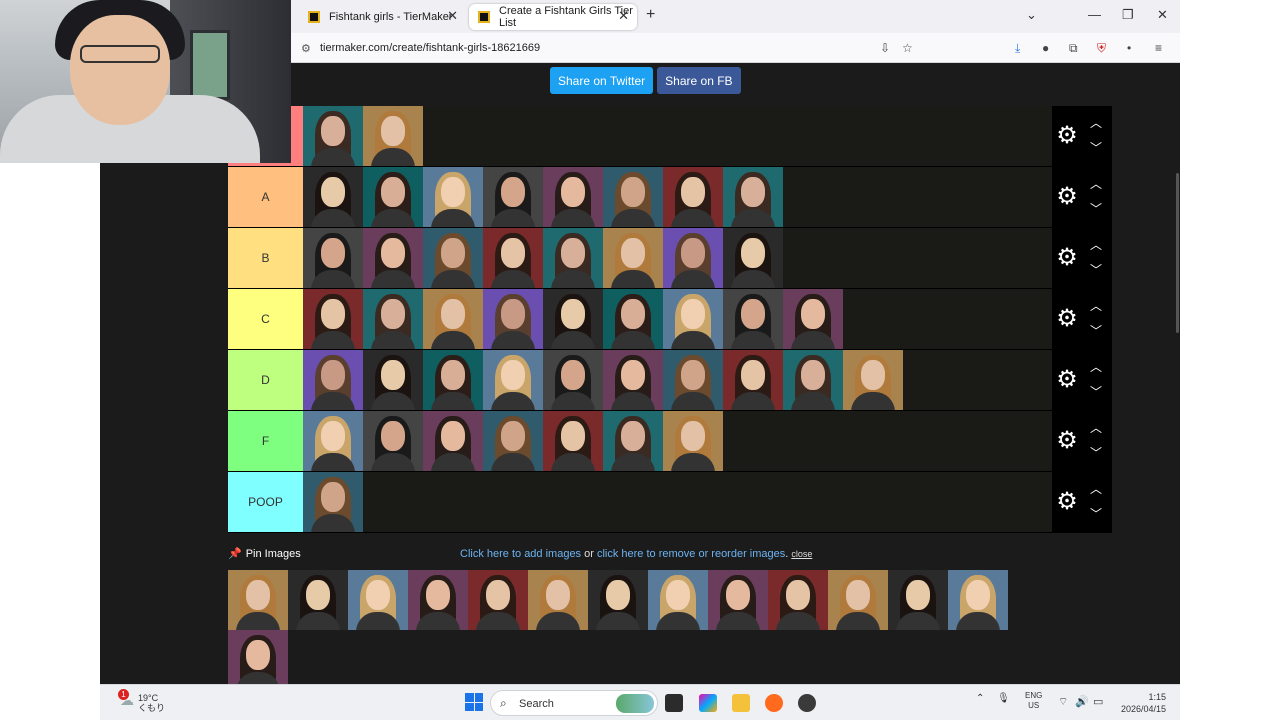 Image resolution: width=1280 pixels, height=720 pixels. What do you see at coordinates (553, 17) in the screenshot?
I see `tab-create-tier-list: Create a Fishtank Girls Tier List ✕` at bounding box center [553, 17].